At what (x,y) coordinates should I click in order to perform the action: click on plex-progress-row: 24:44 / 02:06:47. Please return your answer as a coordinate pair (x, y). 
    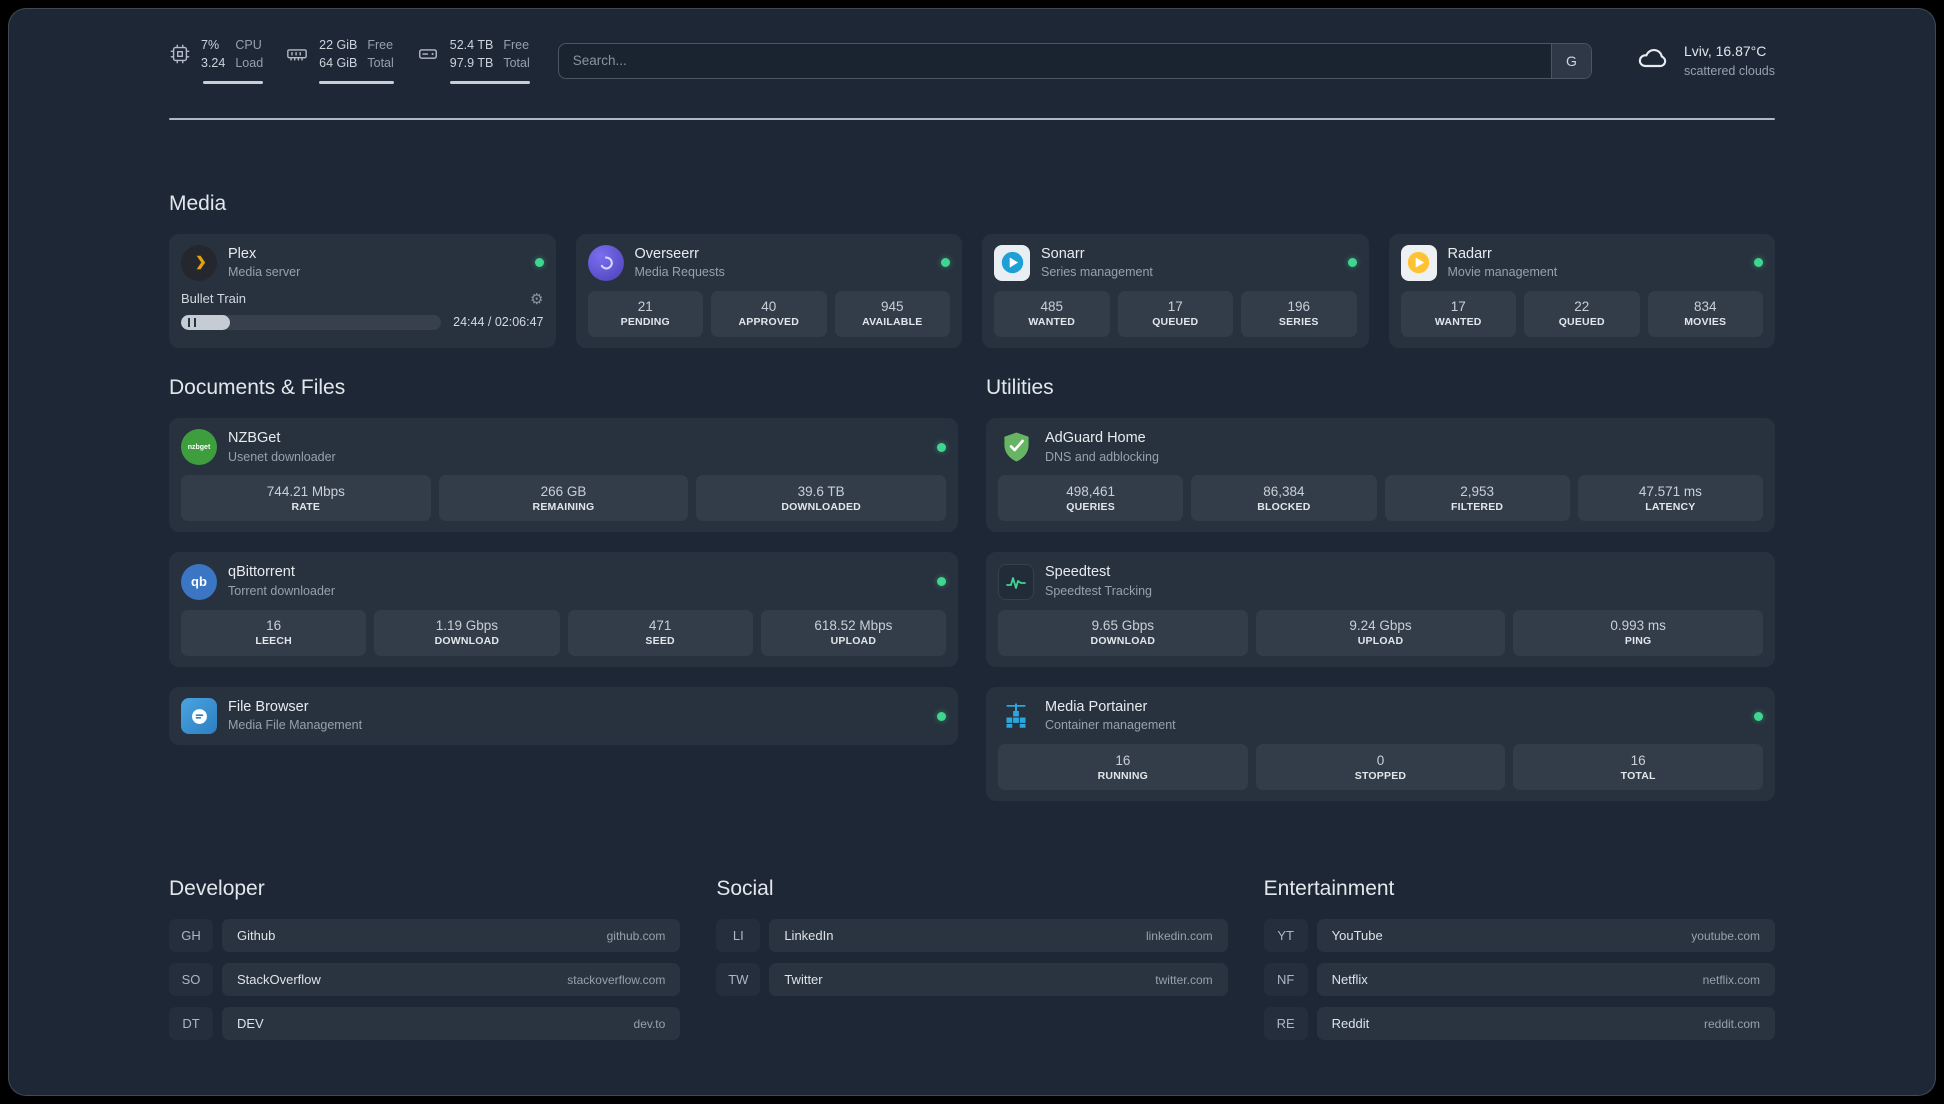
    Looking at the image, I should click on (362, 322).